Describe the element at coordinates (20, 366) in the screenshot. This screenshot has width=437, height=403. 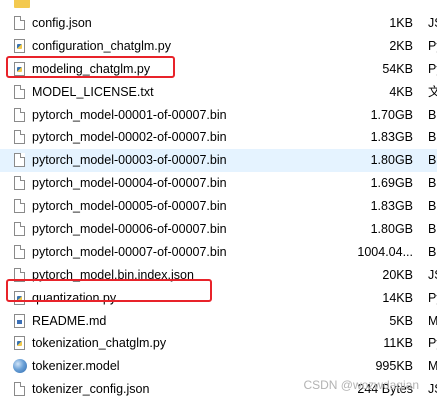
I see `model-file-icon` at that location.